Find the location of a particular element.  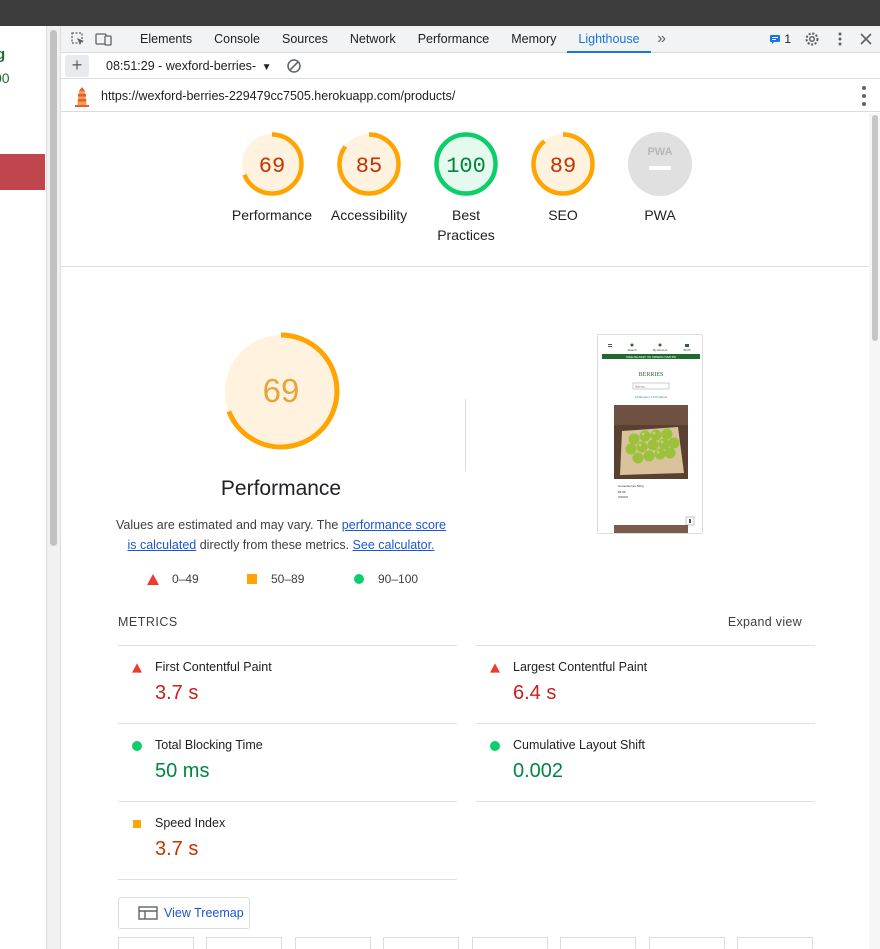

gauge-pwa: PWA PWA is located at coordinates (660, 178).